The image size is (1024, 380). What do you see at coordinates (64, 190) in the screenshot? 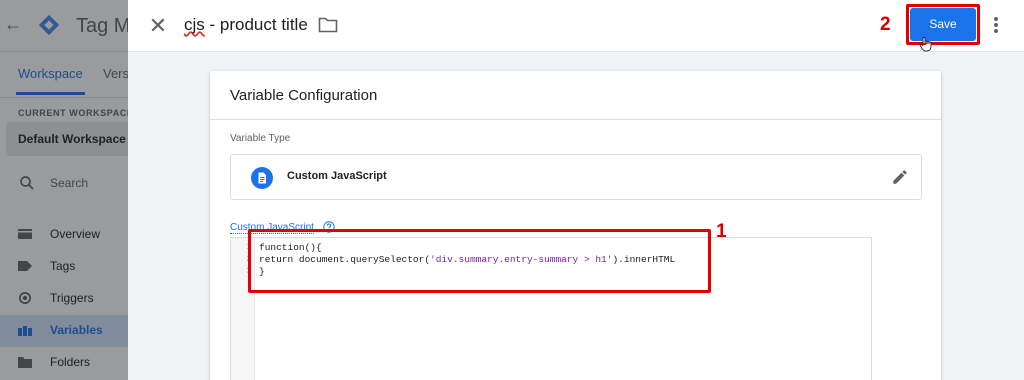
I see `modal-scrim` at bounding box center [64, 190].